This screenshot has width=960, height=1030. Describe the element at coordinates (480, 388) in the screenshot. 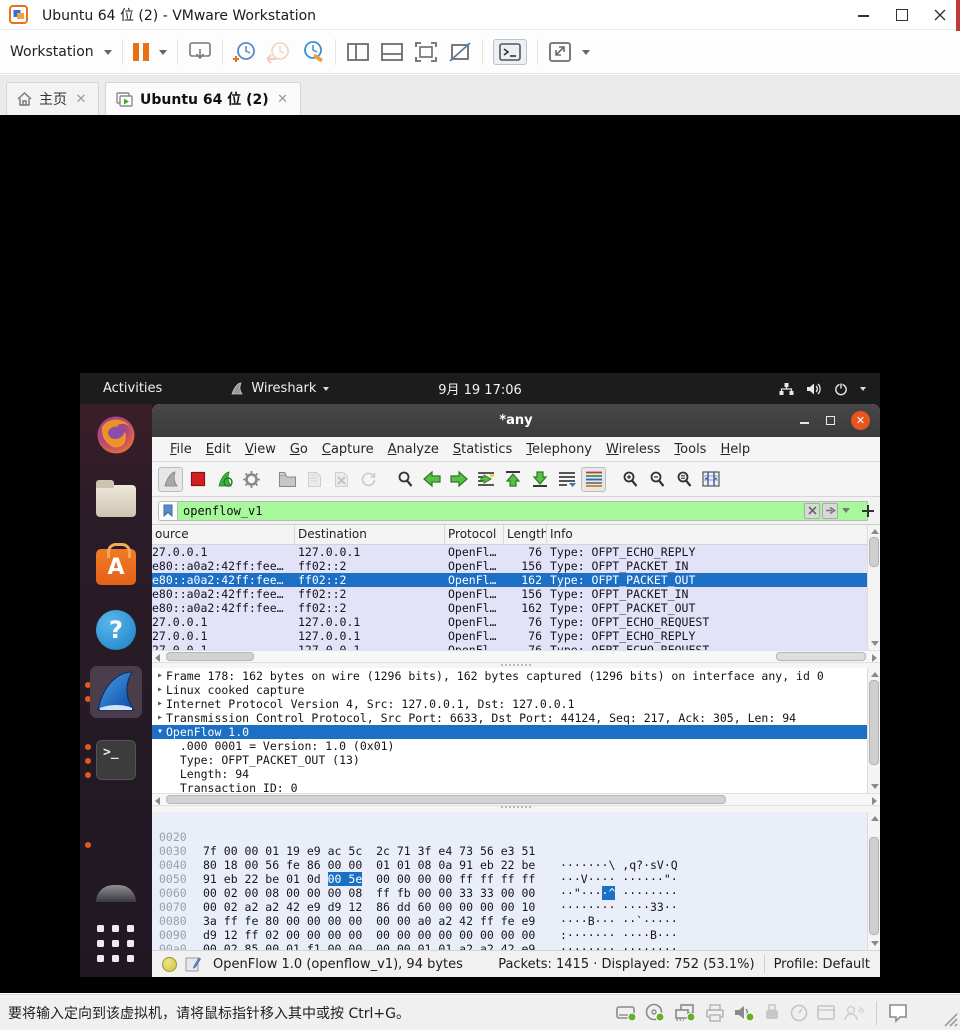

I see `clock: 9月 19 17:06` at that location.